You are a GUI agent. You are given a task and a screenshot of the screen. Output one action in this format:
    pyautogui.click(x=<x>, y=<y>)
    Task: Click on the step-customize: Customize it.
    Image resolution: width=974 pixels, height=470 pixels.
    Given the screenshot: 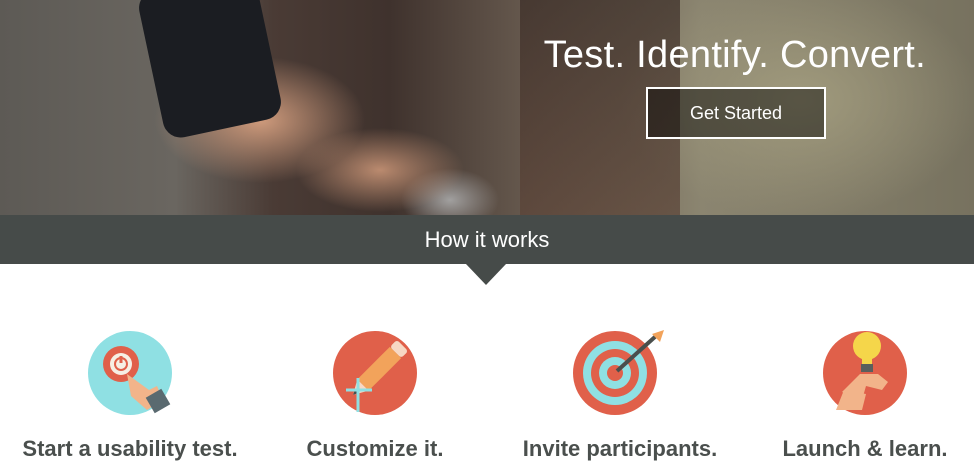 What is the action you would take?
    pyautogui.click(x=375, y=396)
    